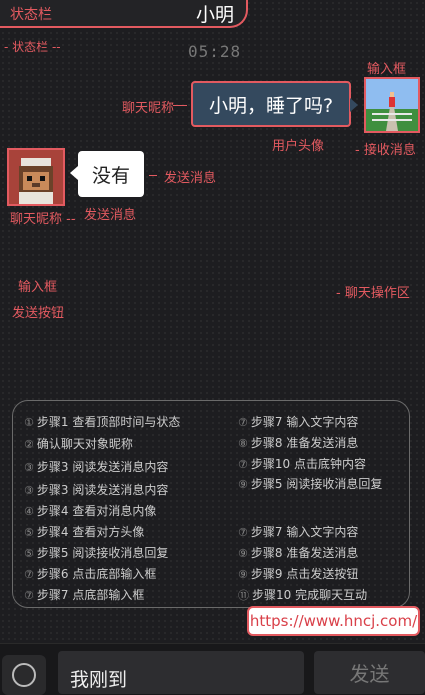  Describe the element at coordinates (302, 464) in the screenshot. I see `step-item: ⑦ 步骤10 点击底钟内容` at that location.